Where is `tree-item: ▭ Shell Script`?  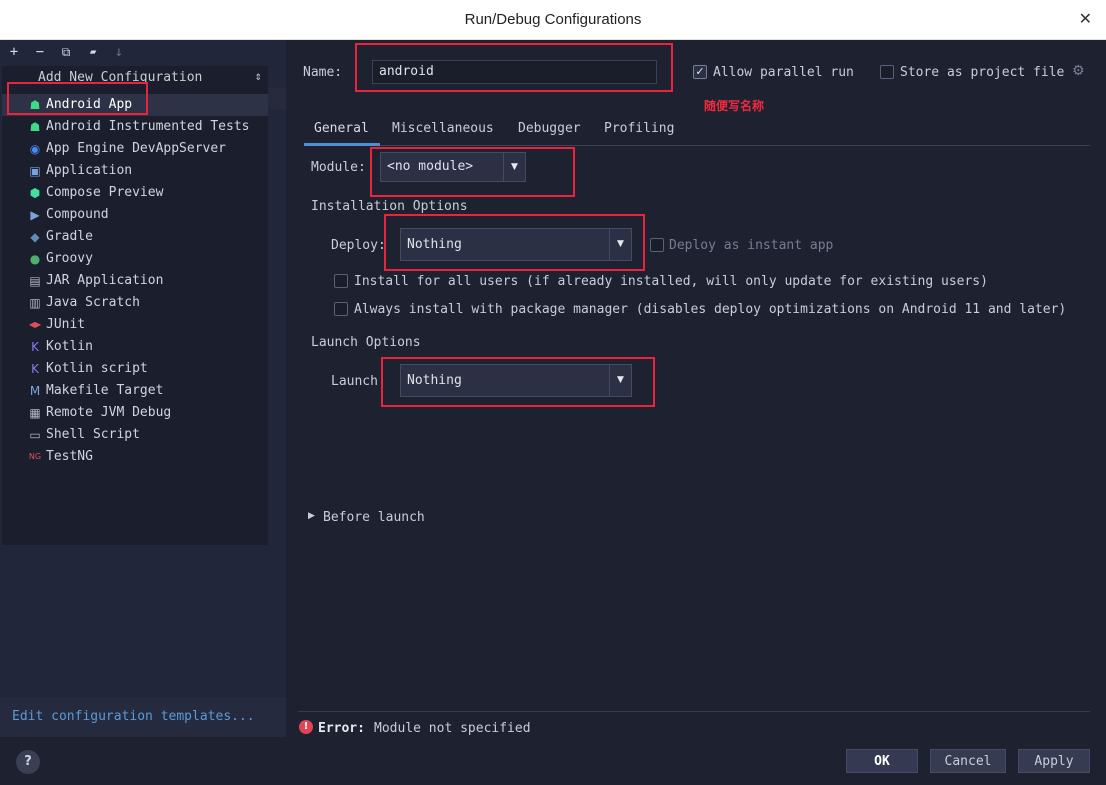
tree-item: ▭ Shell Script is located at coordinates (135, 435).